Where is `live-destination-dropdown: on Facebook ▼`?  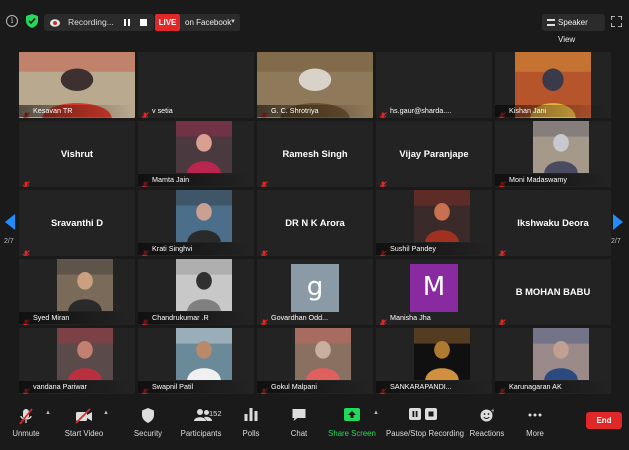 live-destination-dropdown: on Facebook ▼ is located at coordinates (210, 22).